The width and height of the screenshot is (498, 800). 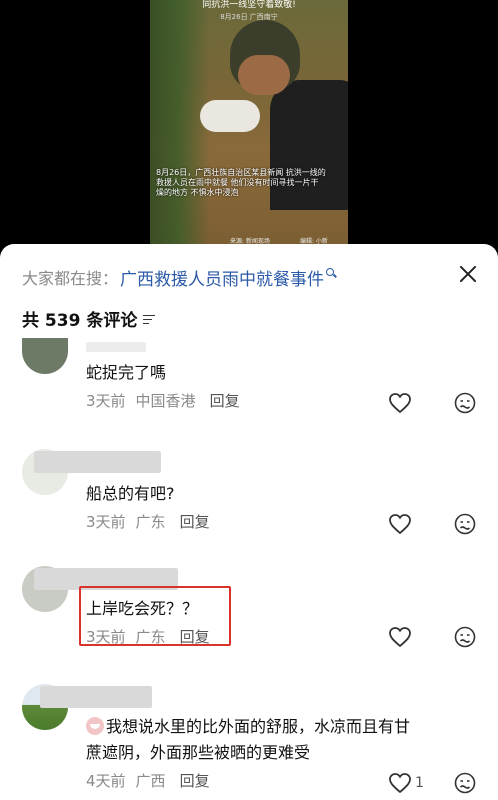 I want to click on highlight-annotation-box, so click(x=155, y=616).